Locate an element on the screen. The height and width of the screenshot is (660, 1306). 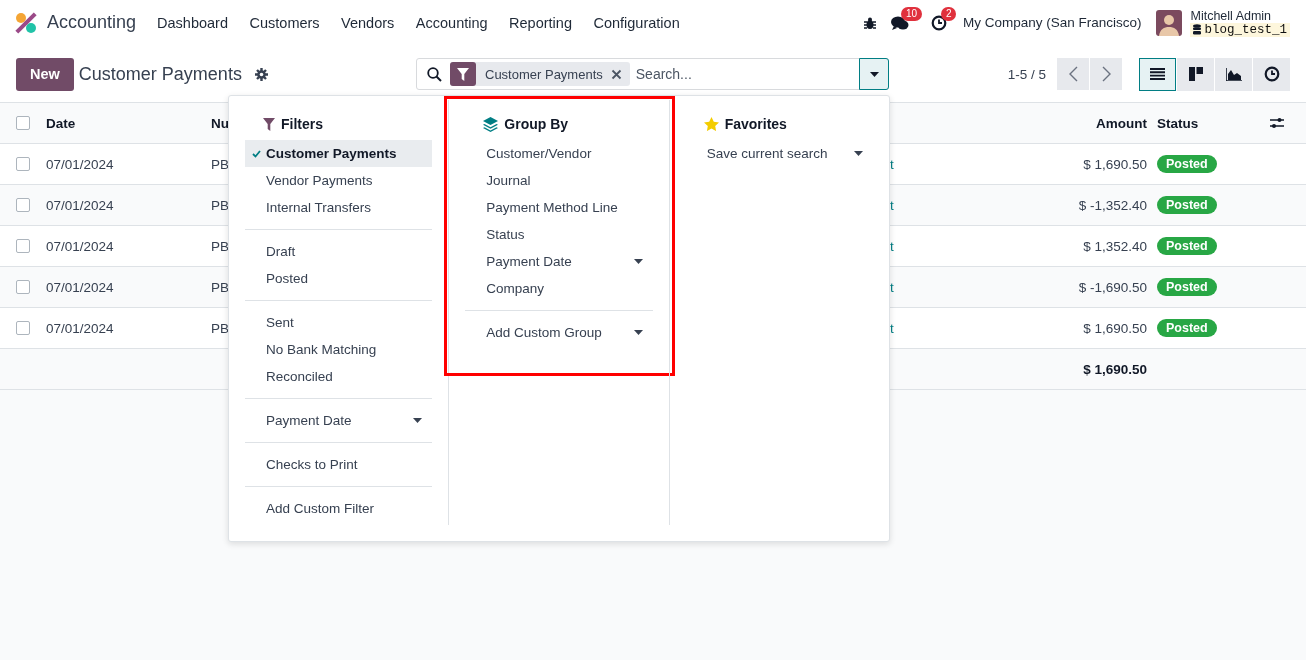
bug-icon is located at coordinates (869, 22).